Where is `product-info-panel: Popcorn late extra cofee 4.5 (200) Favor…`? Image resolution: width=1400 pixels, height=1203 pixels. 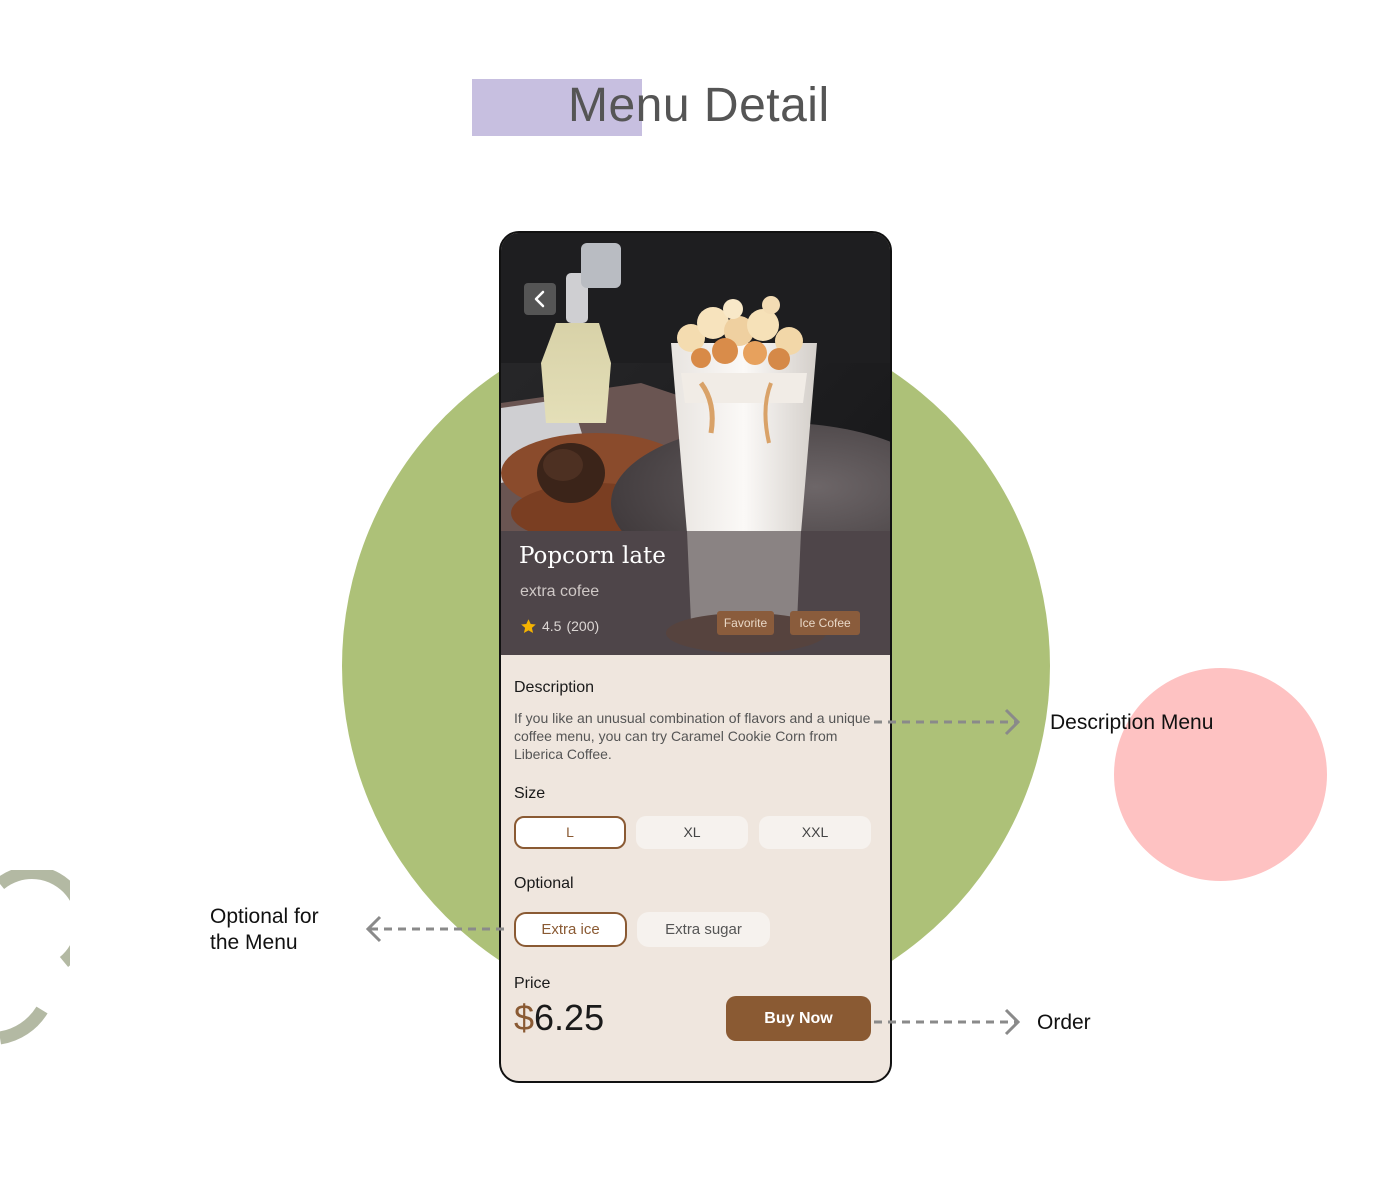 product-info-panel: Popcorn late extra cofee 4.5 (200) Favor… is located at coordinates (695, 593).